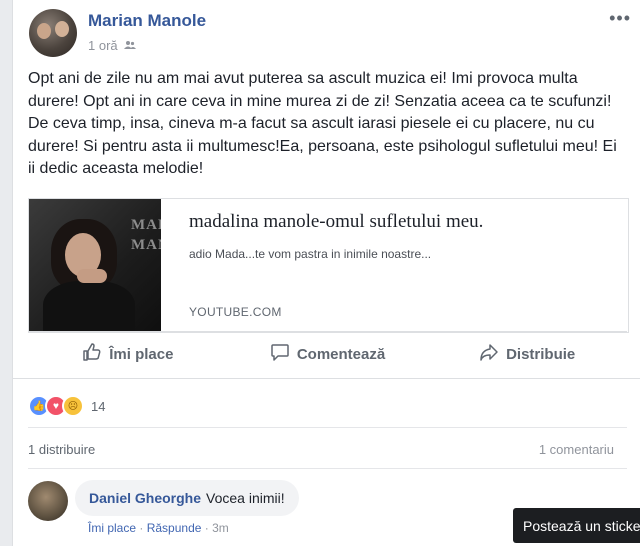 Image resolution: width=640 pixels, height=546 pixels. What do you see at coordinates (92, 354) in the screenshot?
I see `thumbs-up-icon` at bounding box center [92, 354].